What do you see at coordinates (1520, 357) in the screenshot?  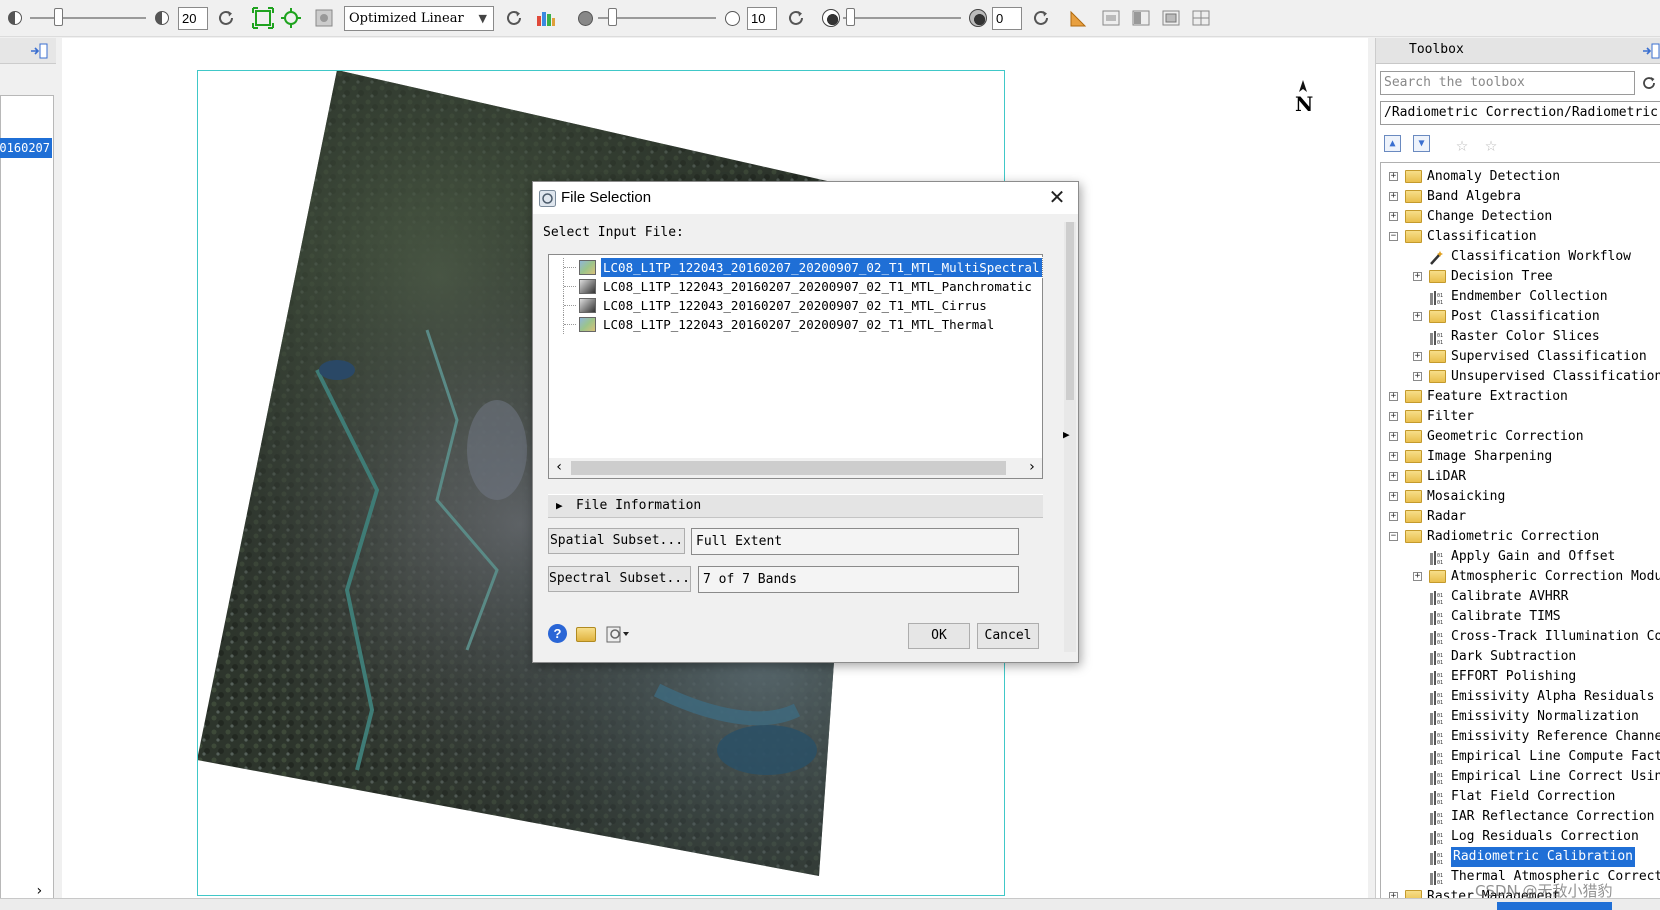 I see `tree-item-supervised-classification: + Supervised Classification` at bounding box center [1520, 357].